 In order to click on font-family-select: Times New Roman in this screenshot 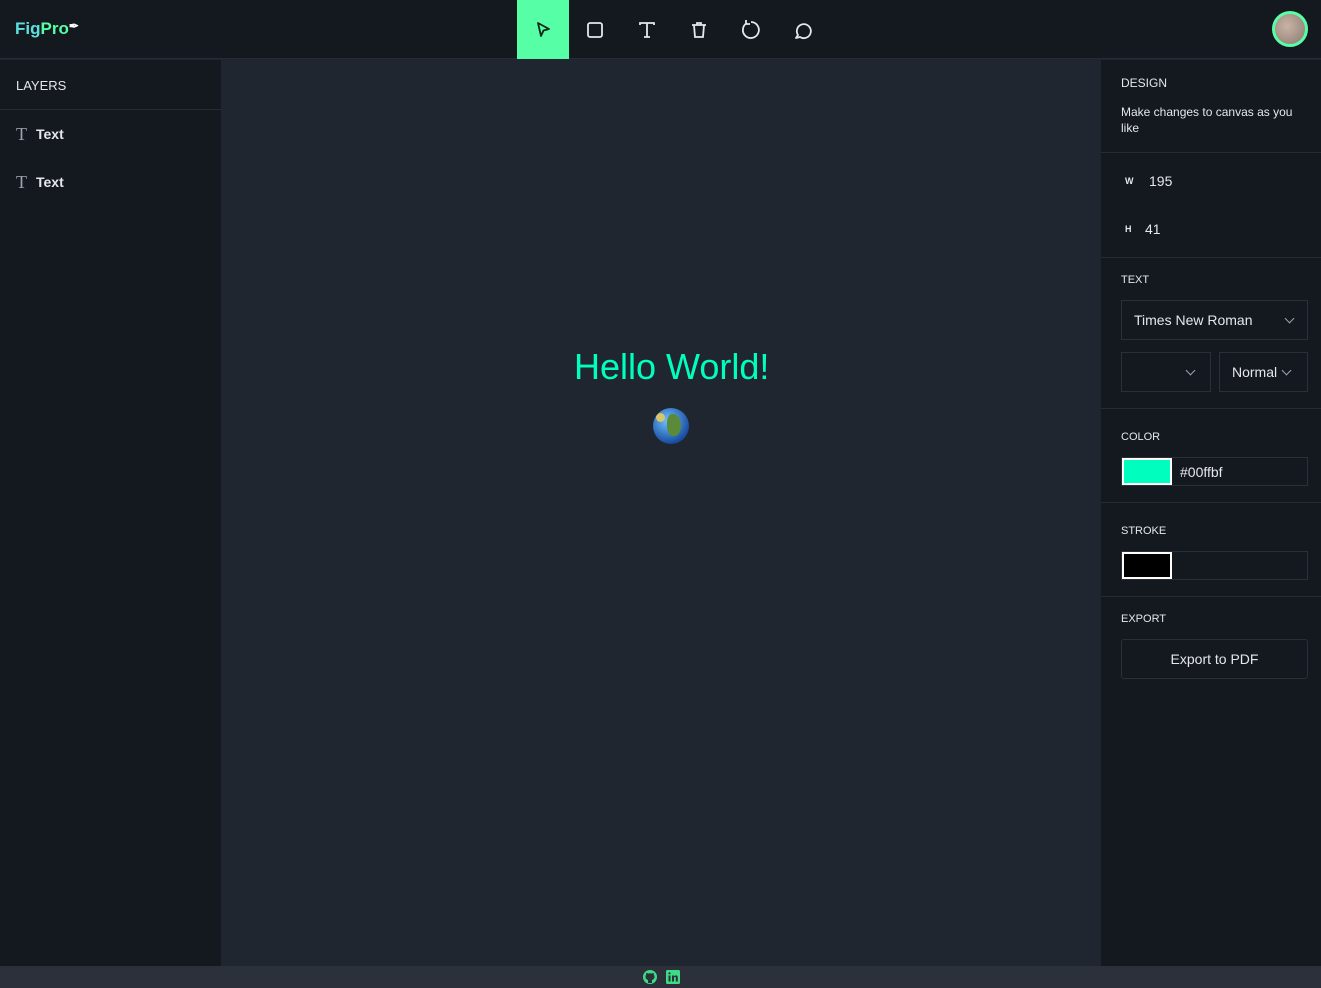, I will do `click(1214, 320)`.